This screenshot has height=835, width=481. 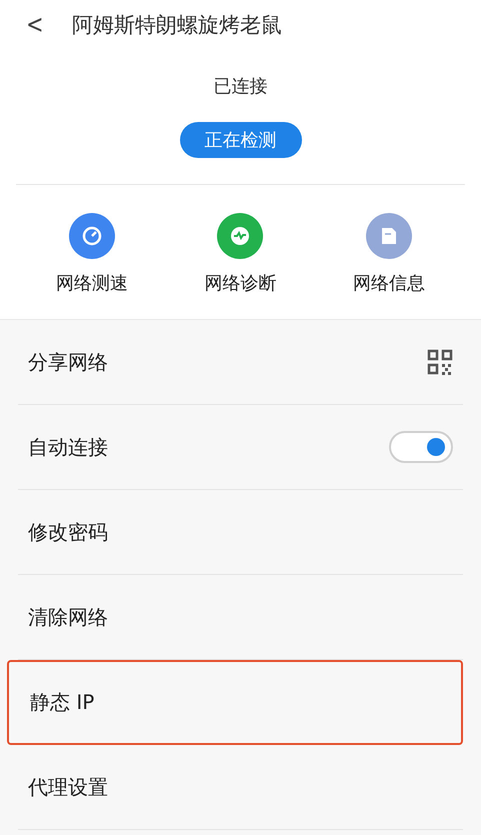 I want to click on tool-button: 网络测速, so click(x=92, y=254).